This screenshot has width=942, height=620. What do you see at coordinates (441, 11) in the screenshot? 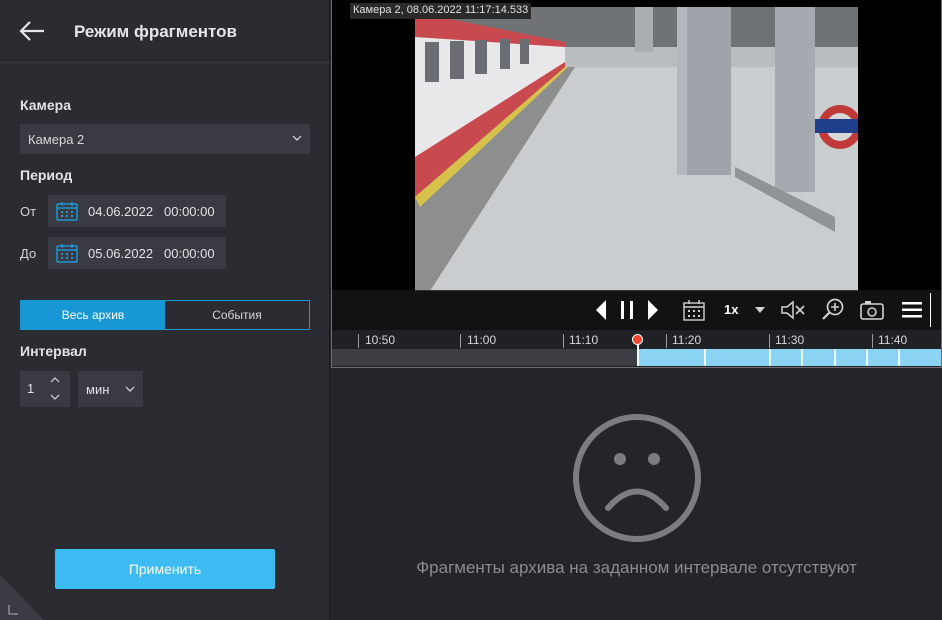
I see `camera-timestamp-caption: Камера 2, 08.06.2022 11:17:14.533` at bounding box center [441, 11].